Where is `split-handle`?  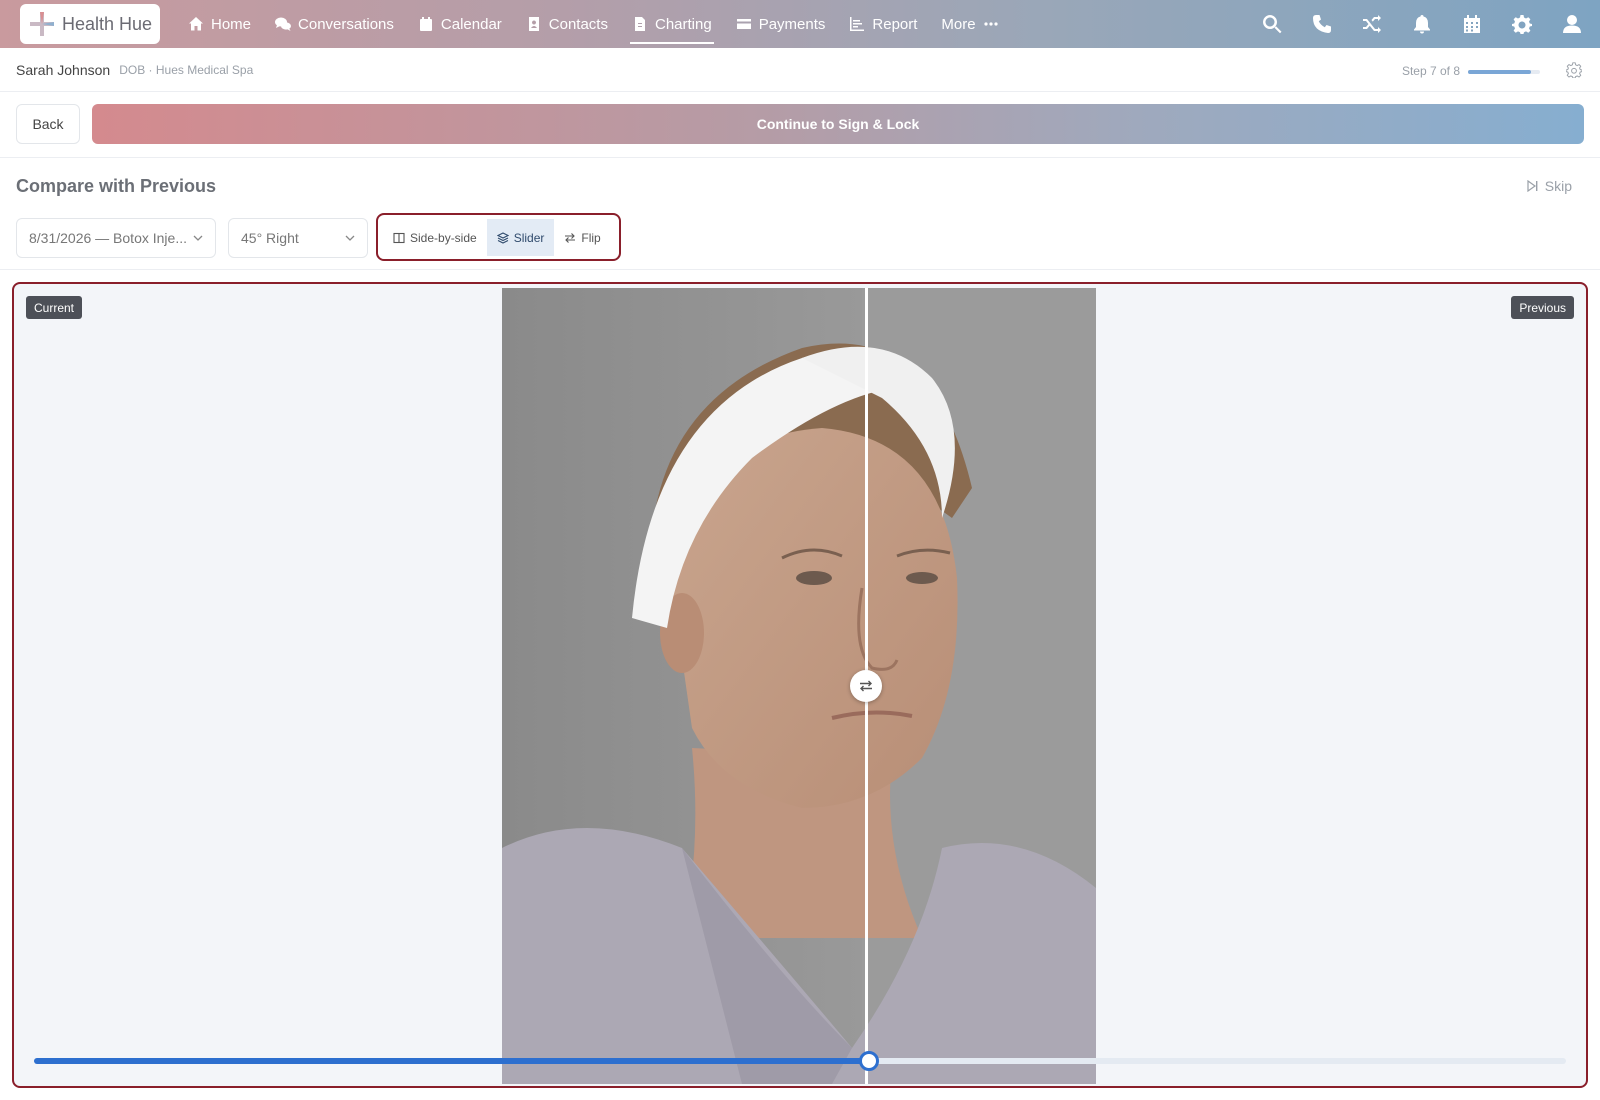 split-handle is located at coordinates (866, 686).